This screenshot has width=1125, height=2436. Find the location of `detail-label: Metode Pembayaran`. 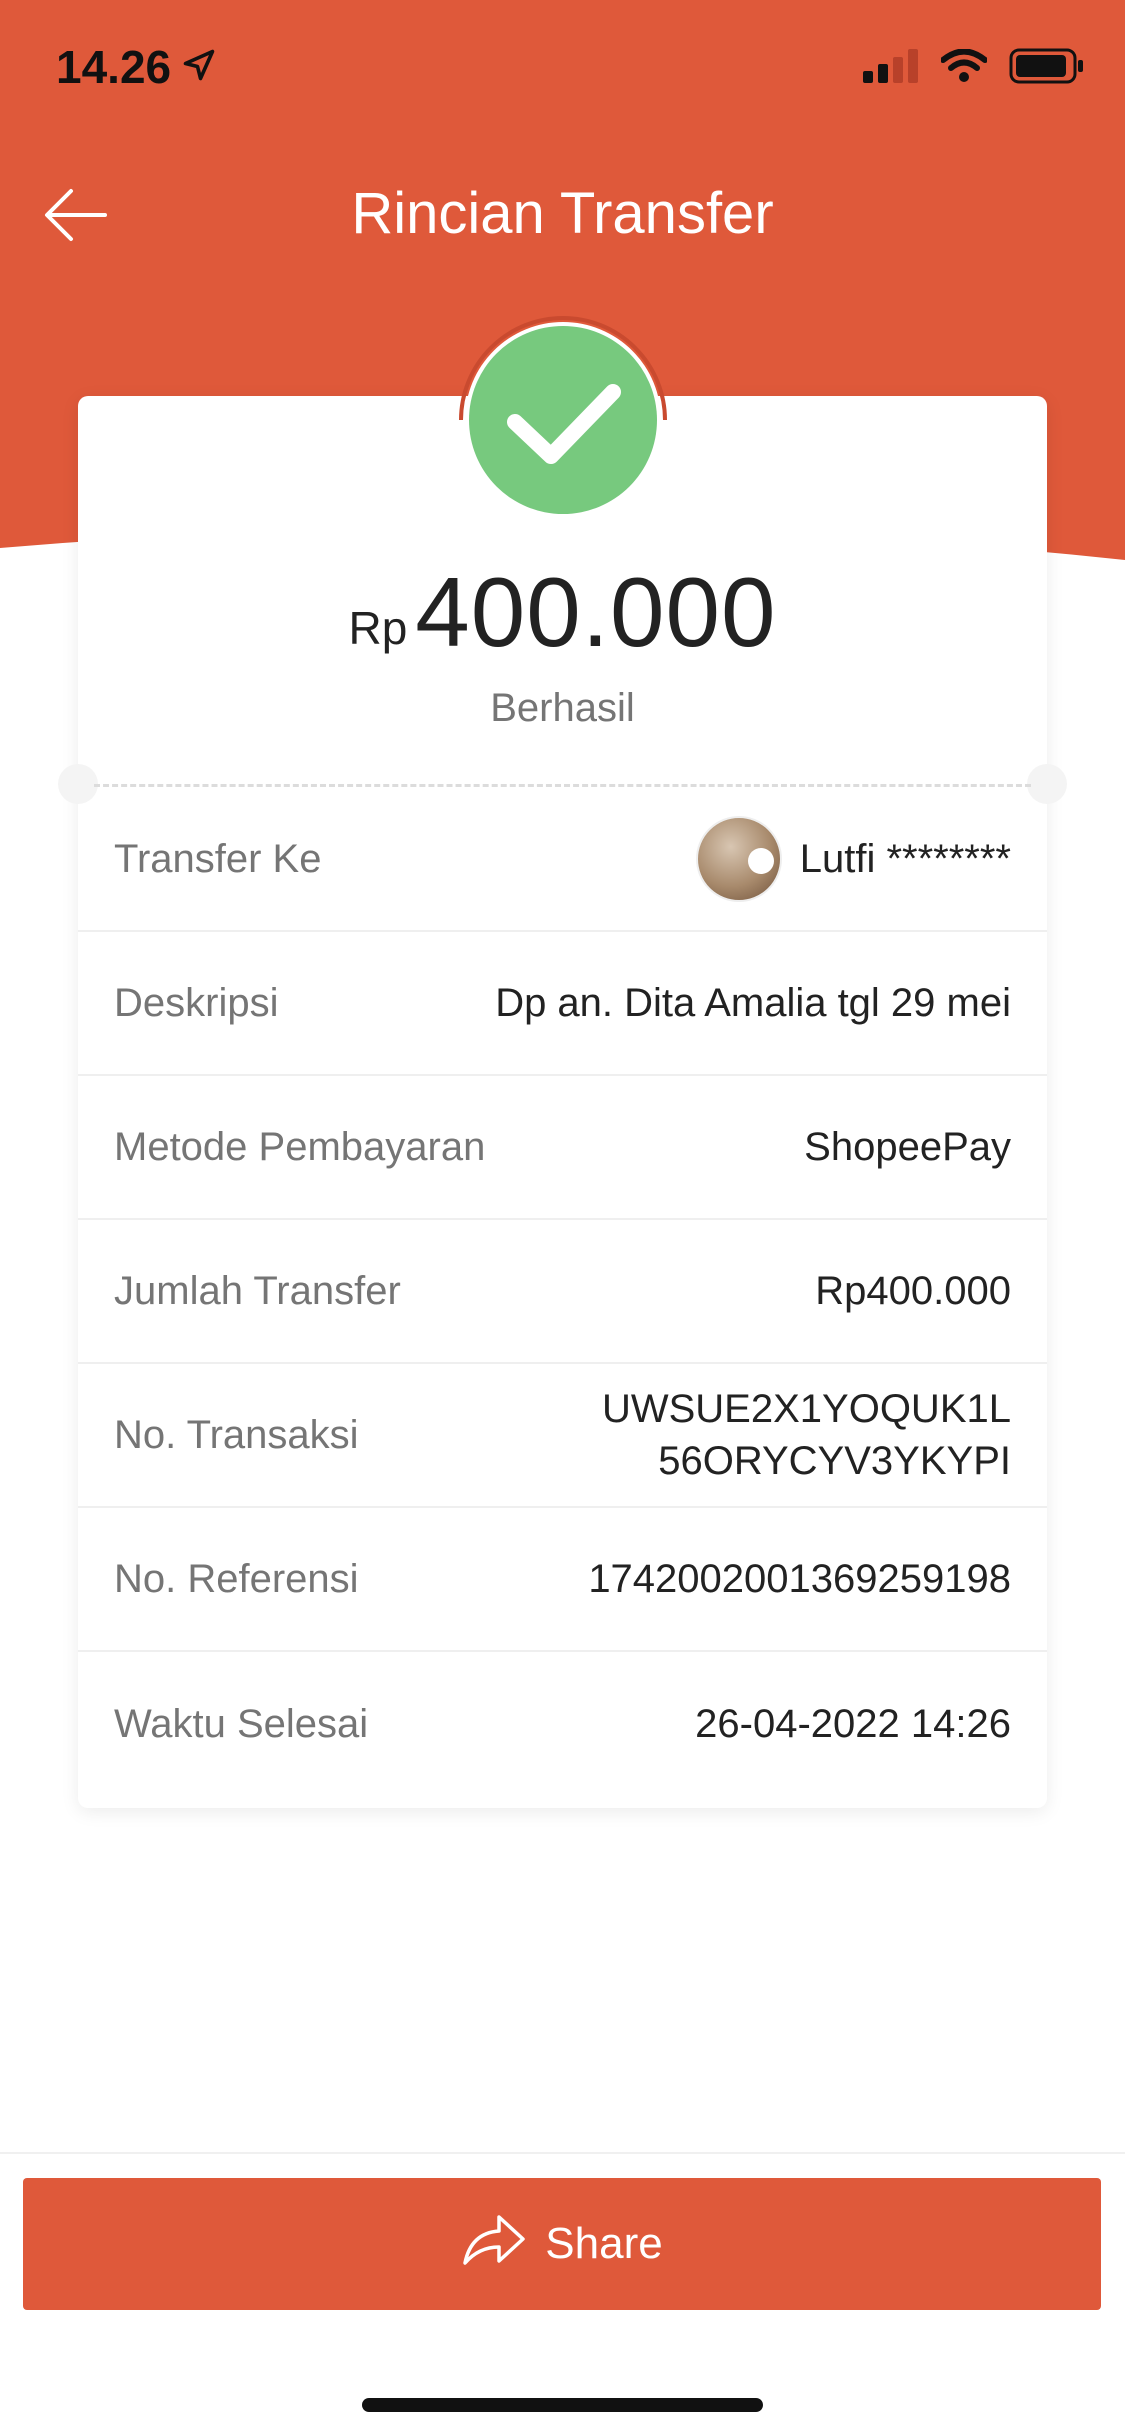

detail-label: Metode Pembayaran is located at coordinates (300, 1146).